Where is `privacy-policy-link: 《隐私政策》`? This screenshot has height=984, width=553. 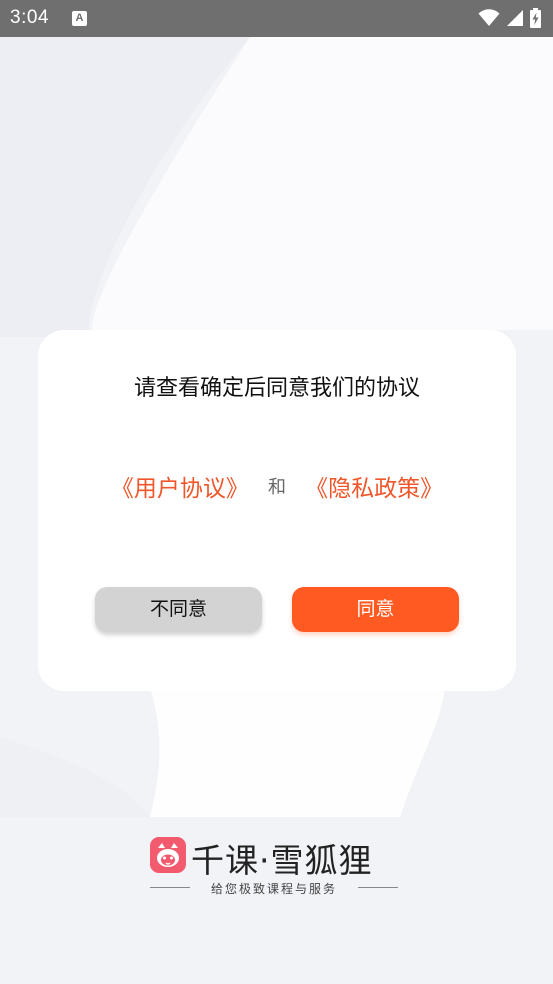
privacy-policy-link: 《隐私政策》 is located at coordinates (374, 489).